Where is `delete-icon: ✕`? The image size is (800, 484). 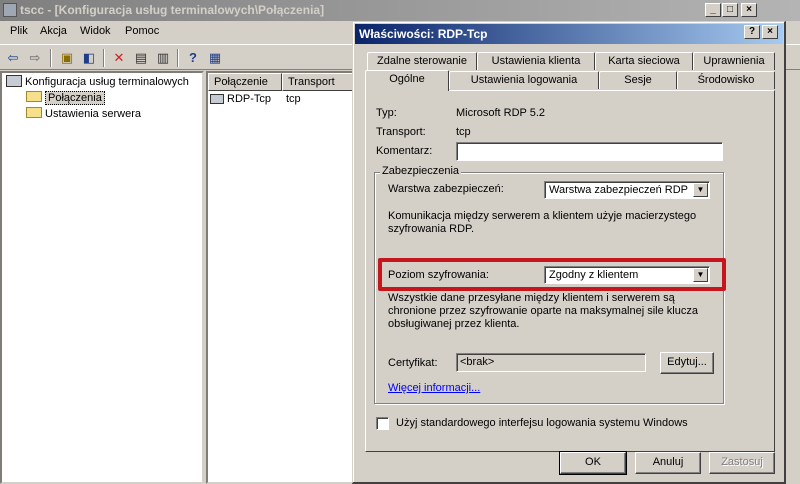 delete-icon: ✕ is located at coordinates (119, 58).